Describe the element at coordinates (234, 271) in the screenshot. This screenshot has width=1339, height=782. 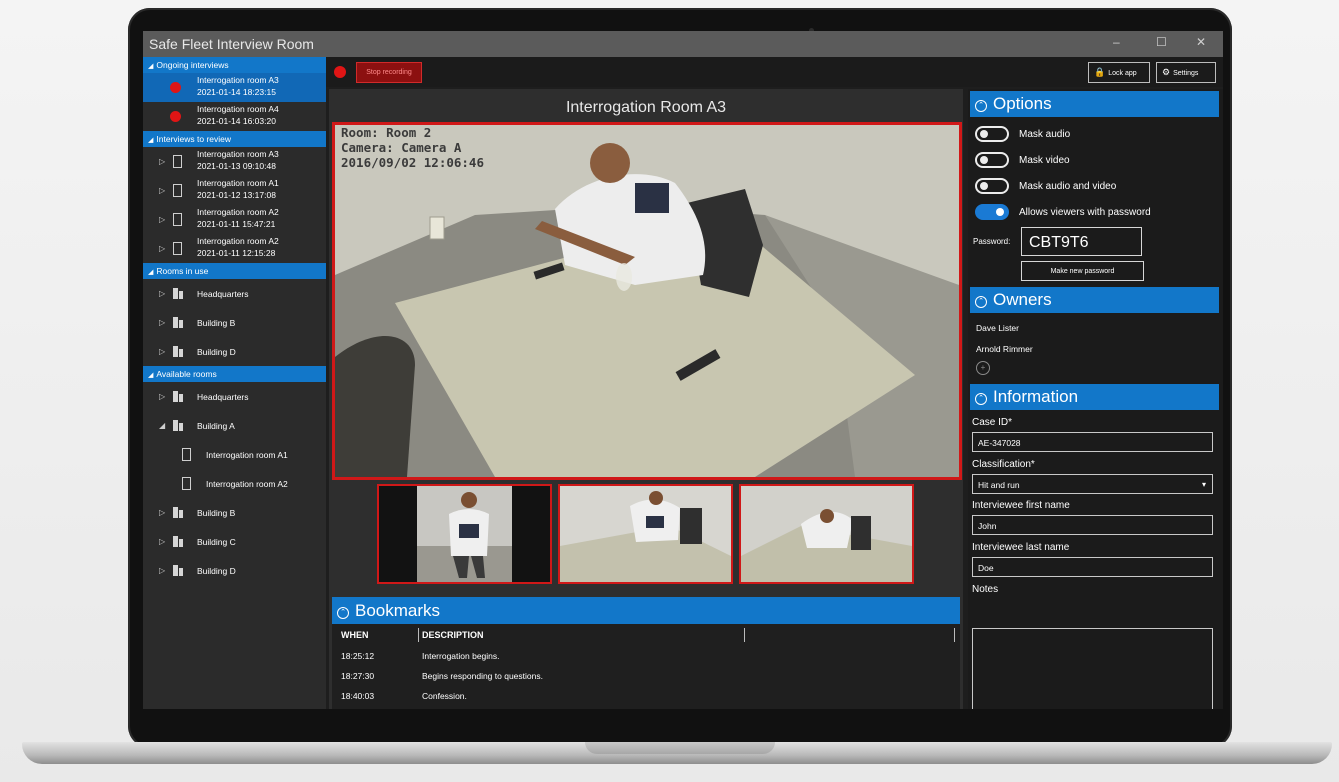
I see `section-rooms-in-use: ◢ Rooms in use` at that location.